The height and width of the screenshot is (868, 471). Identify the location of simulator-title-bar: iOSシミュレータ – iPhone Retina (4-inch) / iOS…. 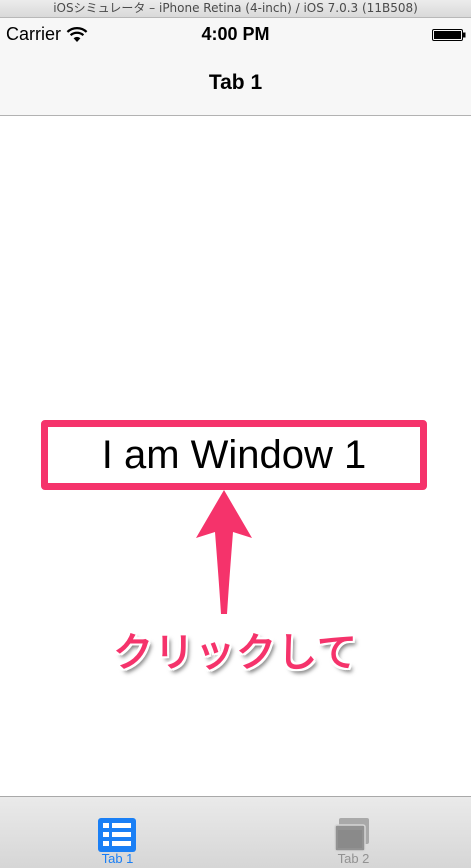
(235, 9).